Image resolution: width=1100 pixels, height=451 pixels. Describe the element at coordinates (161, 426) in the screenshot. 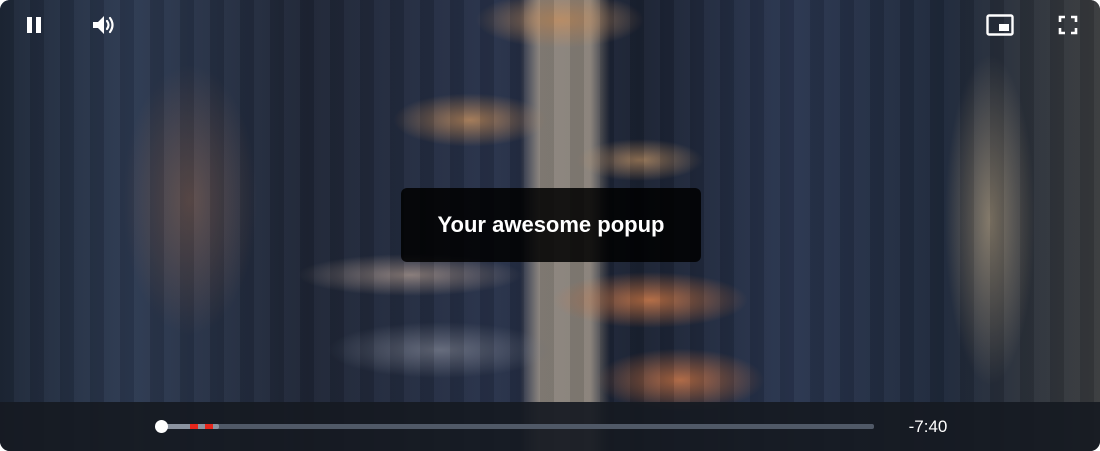

I see `progress-scrubber` at that location.